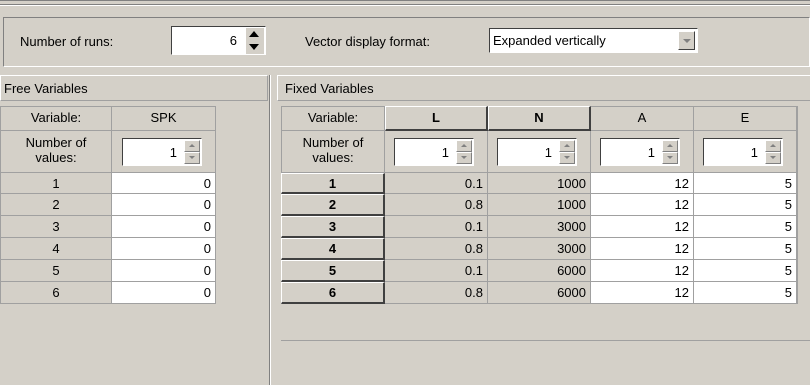 This screenshot has width=810, height=385. I want to click on column-header-label: N, so click(539, 117).